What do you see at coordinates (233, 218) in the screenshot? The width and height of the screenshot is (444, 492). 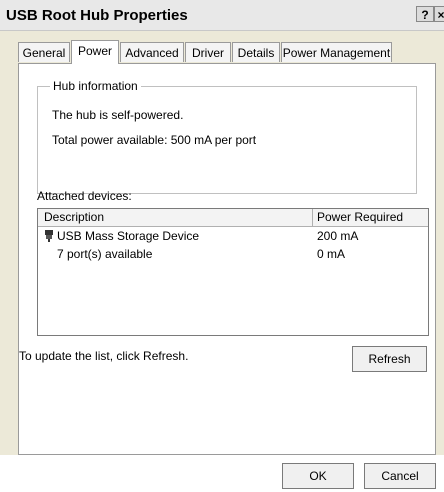 I see `list-header: Description Power Required` at bounding box center [233, 218].